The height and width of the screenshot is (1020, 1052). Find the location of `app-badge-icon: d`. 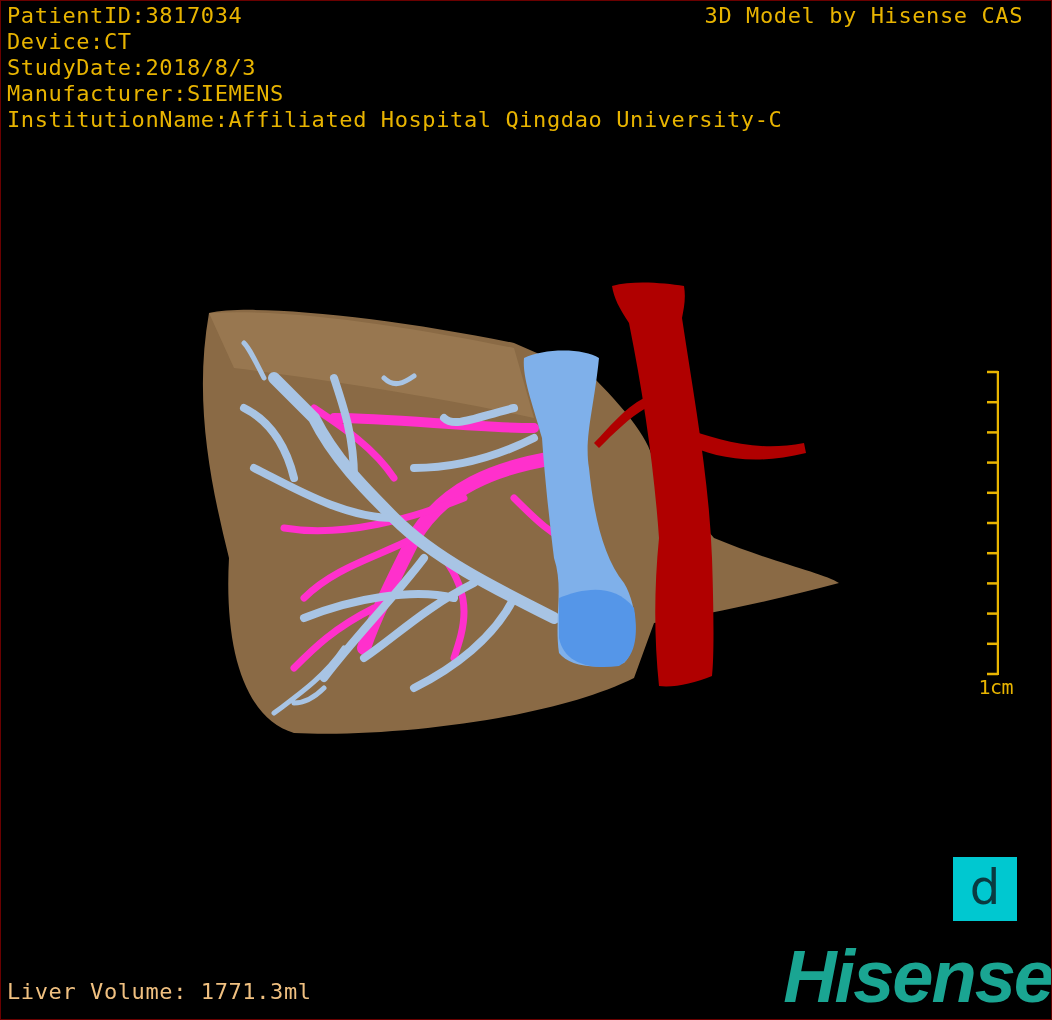

app-badge-icon: d is located at coordinates (985, 889).